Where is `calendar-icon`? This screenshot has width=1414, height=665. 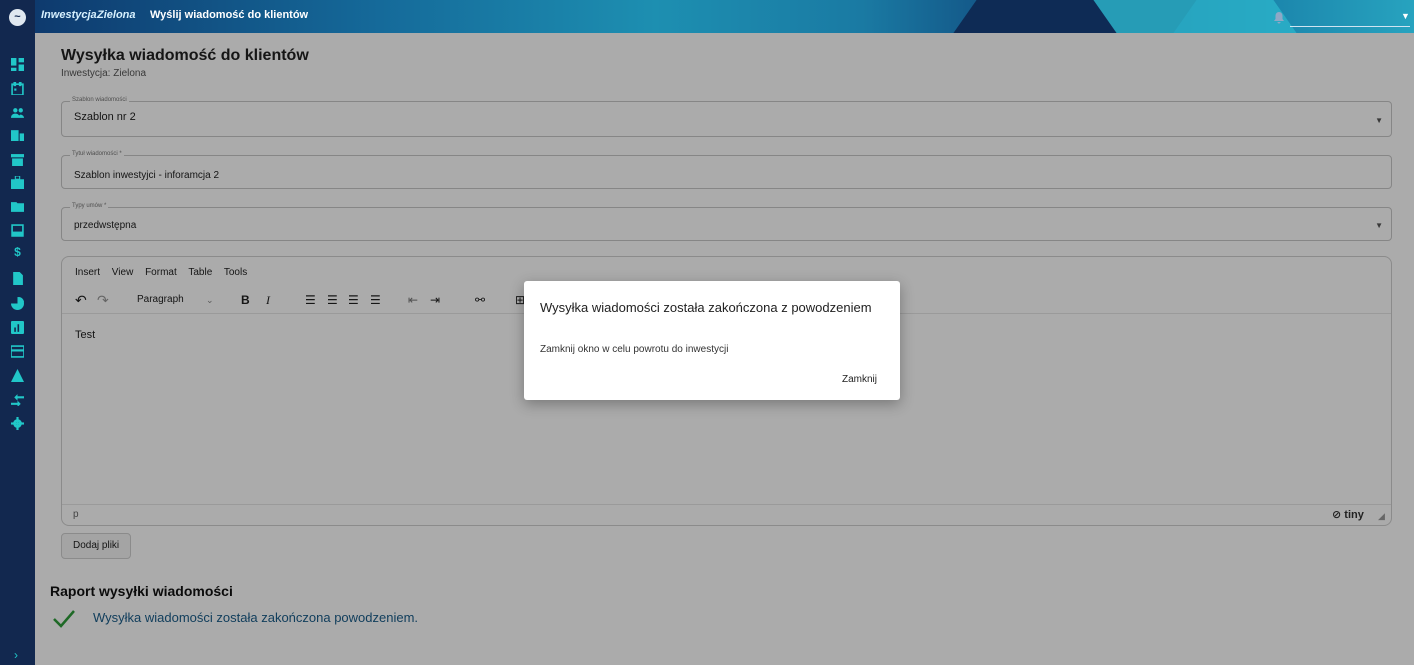 calendar-icon is located at coordinates (17, 88).